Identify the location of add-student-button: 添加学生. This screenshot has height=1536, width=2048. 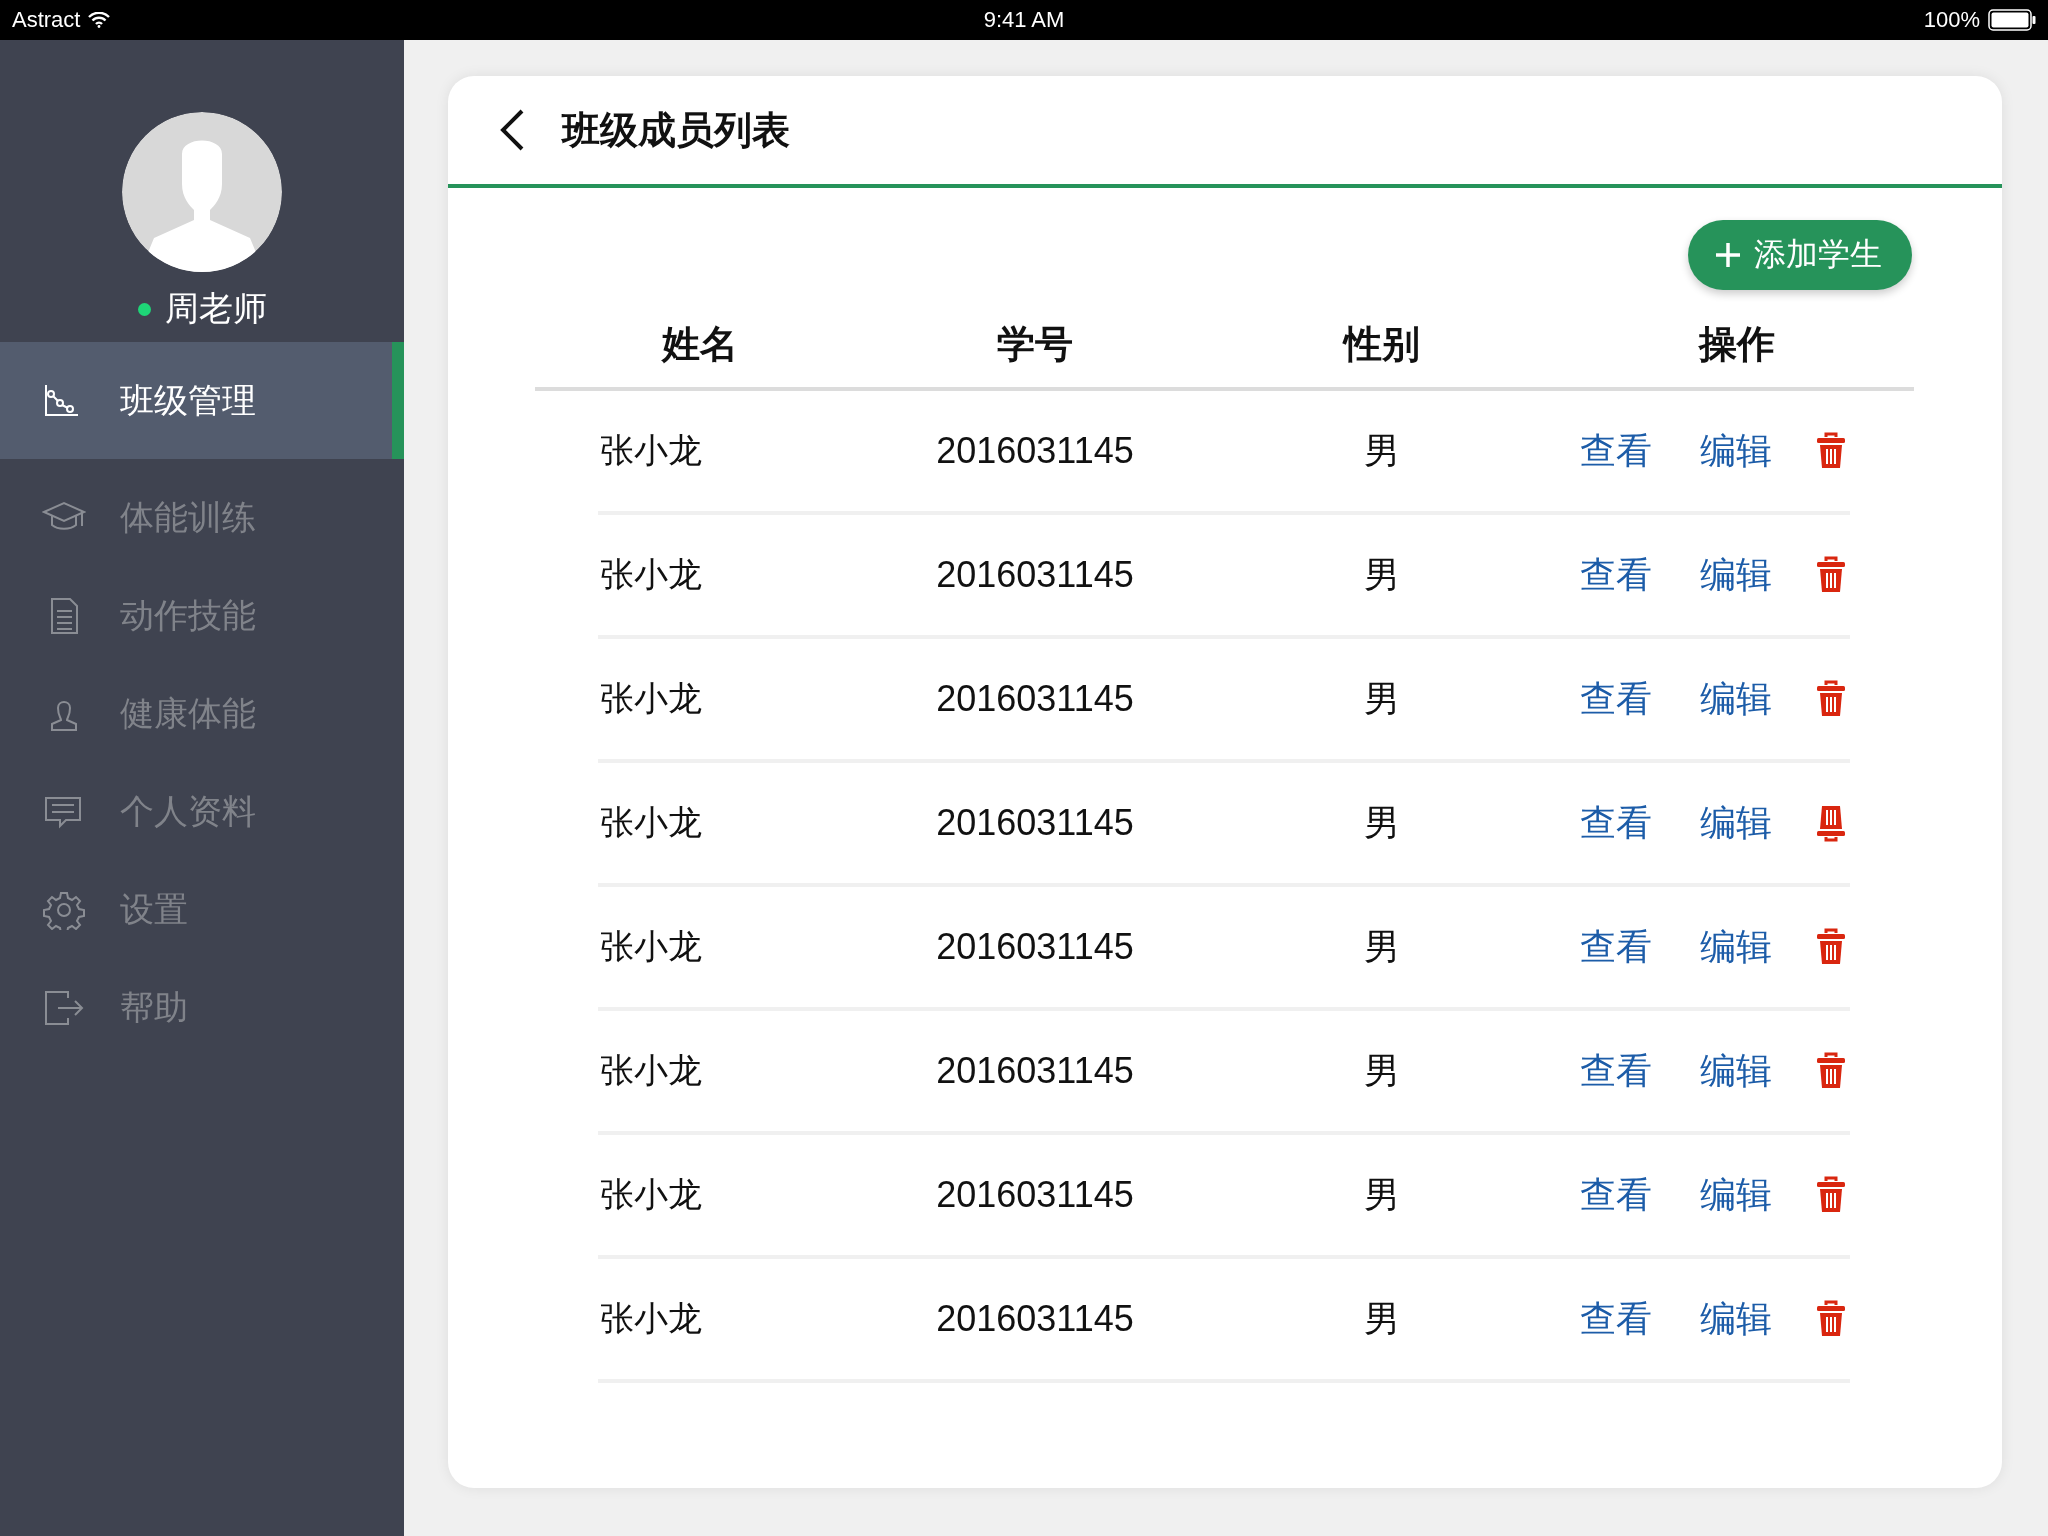
(1800, 255).